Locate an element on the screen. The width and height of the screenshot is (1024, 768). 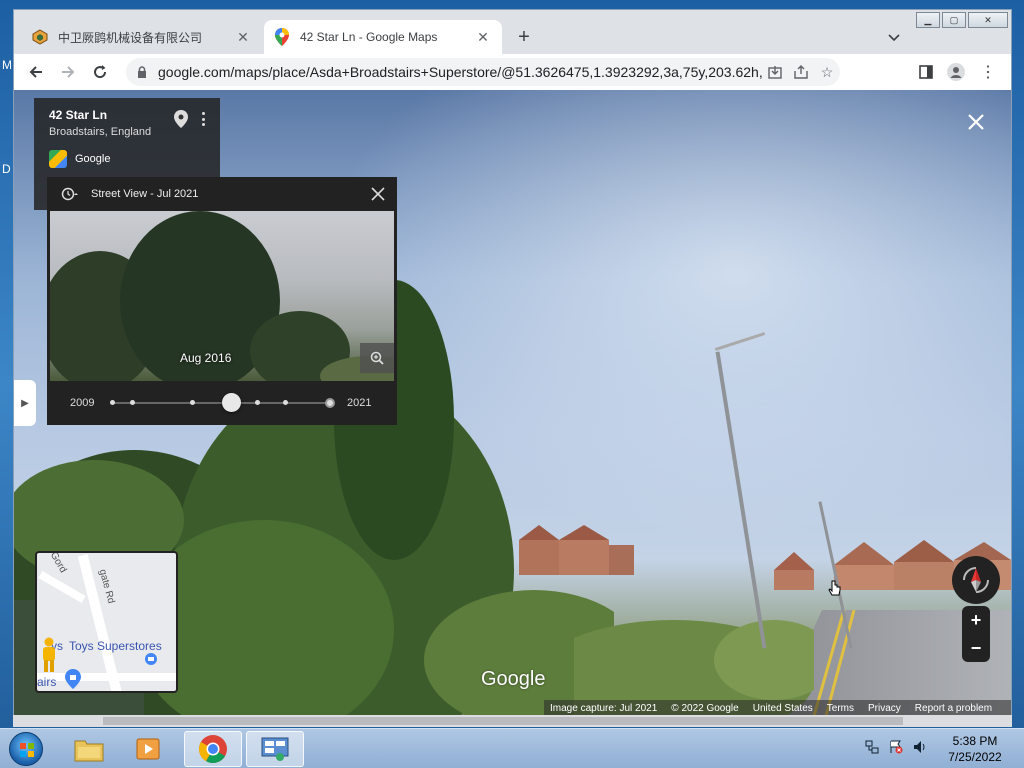
explorer-taskbar-button is located at coordinates (89, 749).